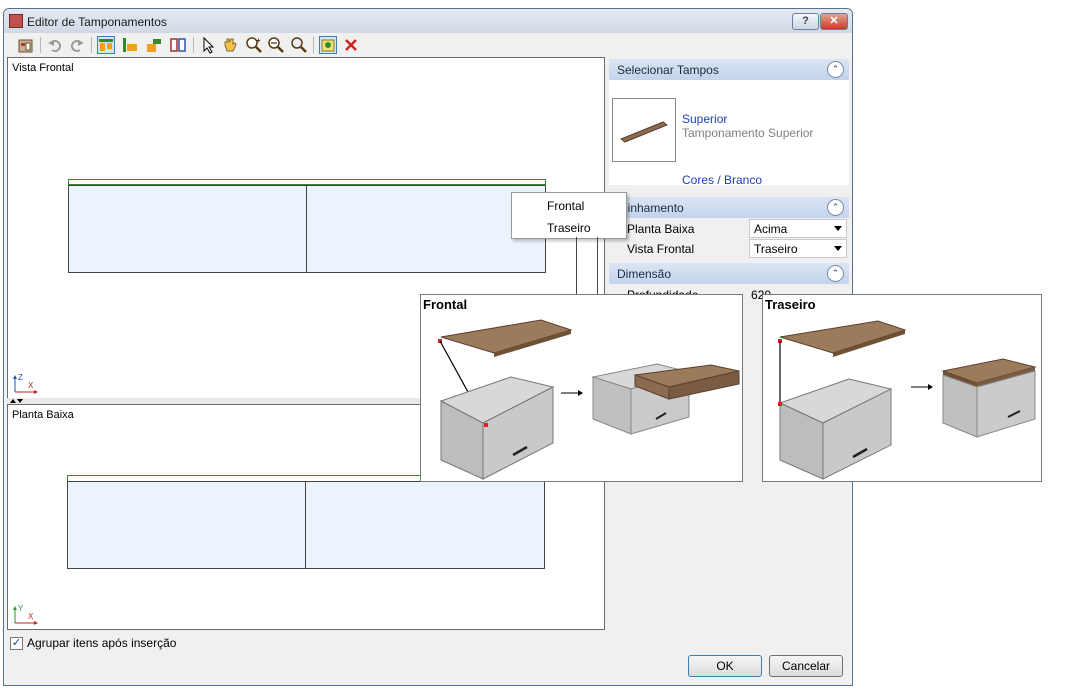 Image resolution: width=1065 pixels, height=690 pixels. Describe the element at coordinates (16, 643) in the screenshot. I see `group-items-checkbox: ✓` at that location.